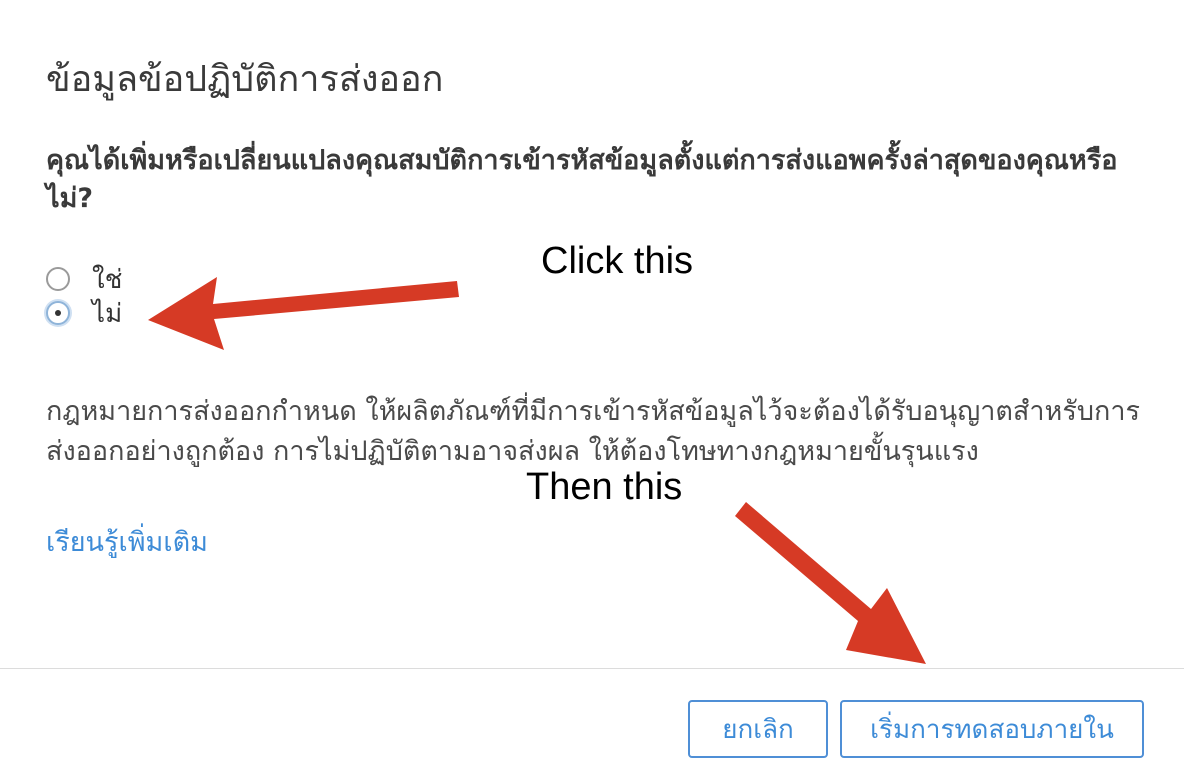 This screenshot has height=778, width=1184. I want to click on encryption-radio-group: ใช่ ไม่, so click(84, 296).